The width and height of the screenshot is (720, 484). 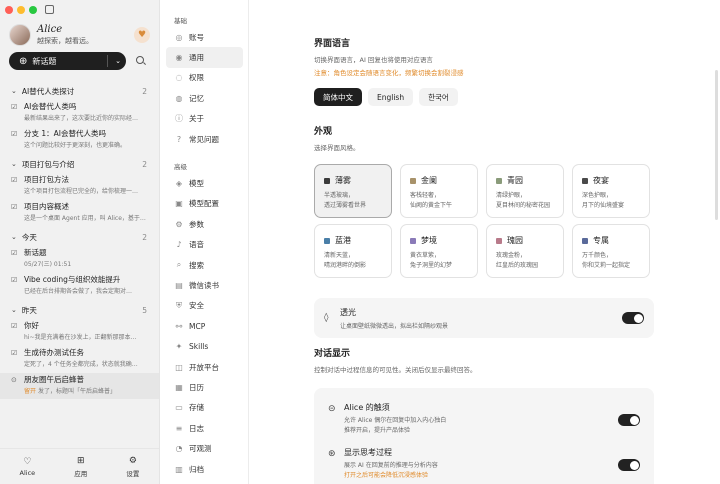 I want to click on settings-nav-item: ◔ 可观测, so click(x=204, y=448).